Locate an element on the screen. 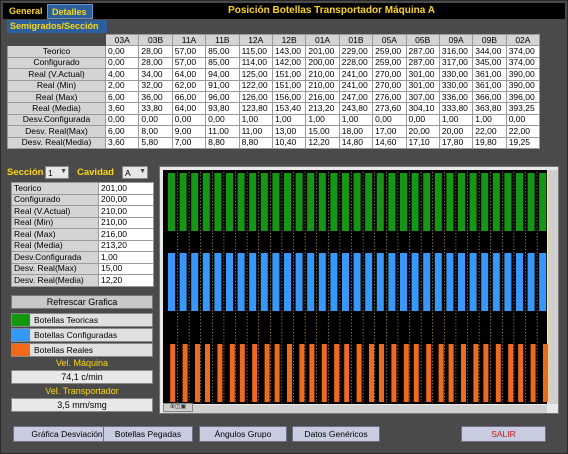  table-cell: 156,00 is located at coordinates (289, 97).